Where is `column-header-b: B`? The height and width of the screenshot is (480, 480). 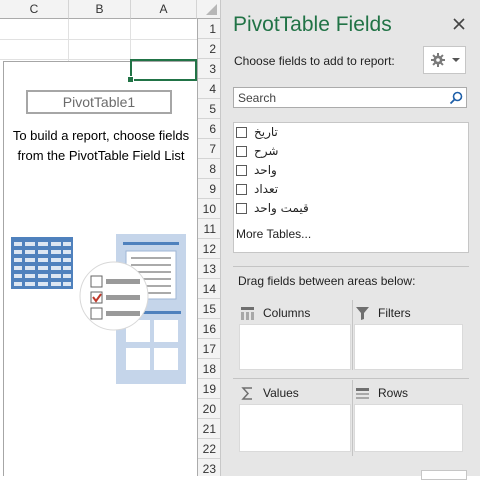
column-header-b: B is located at coordinates (100, 9).